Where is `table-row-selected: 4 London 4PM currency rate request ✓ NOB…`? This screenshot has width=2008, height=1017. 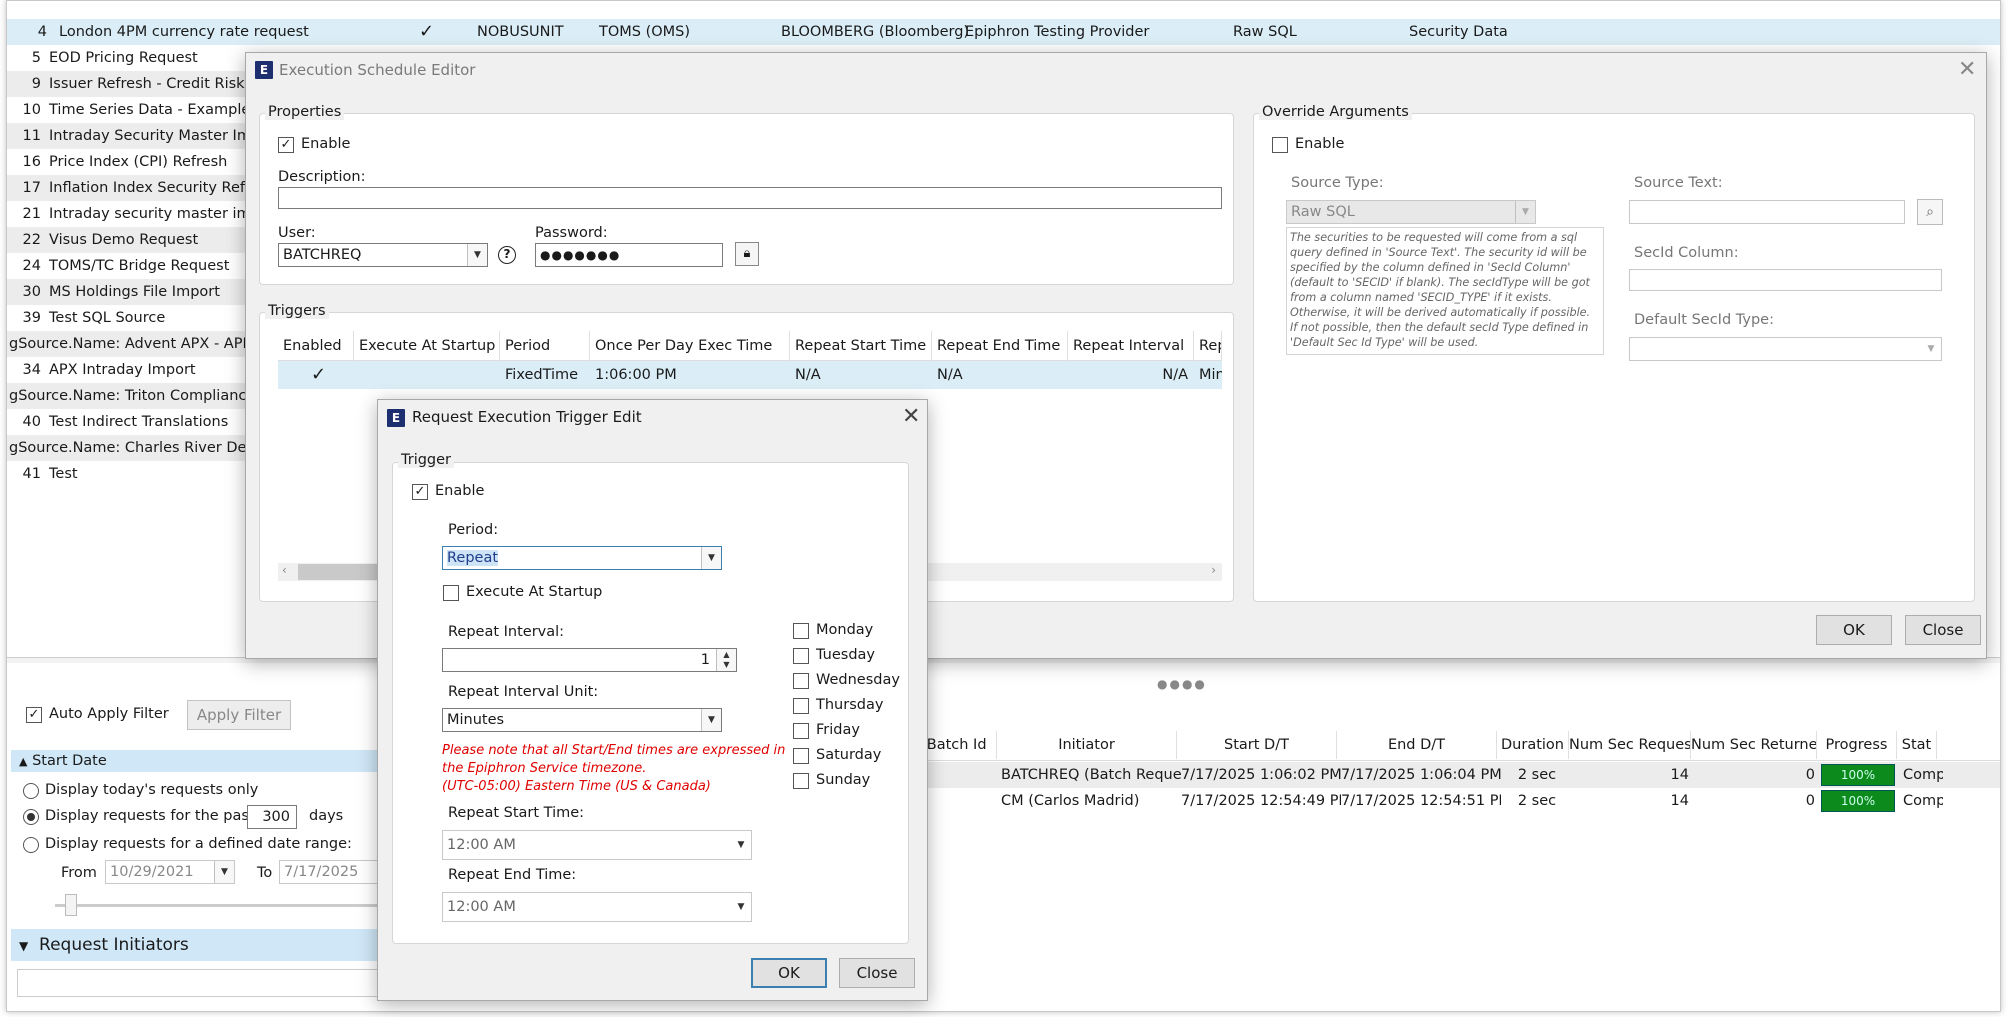
table-row-selected: 4 London 4PM currency rate request ✓ NOB… is located at coordinates (1003, 32).